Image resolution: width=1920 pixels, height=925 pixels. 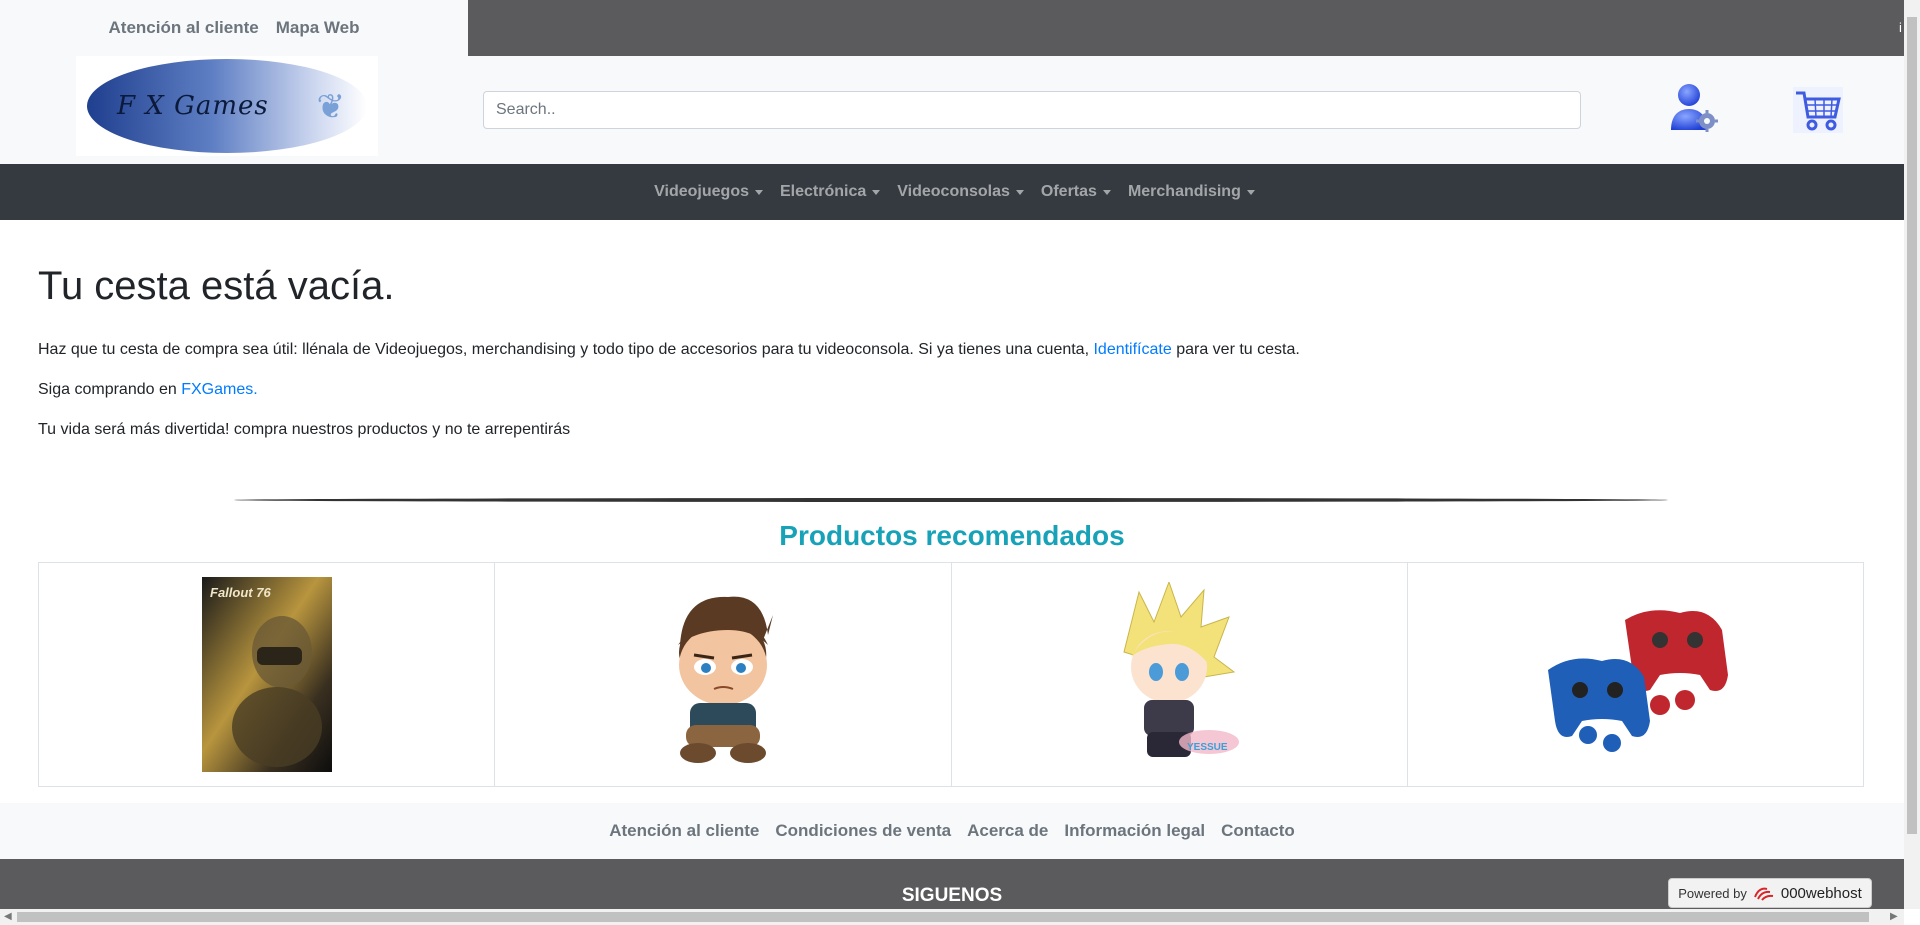 I want to click on product-card: YESSUE, so click(x=1180, y=674).